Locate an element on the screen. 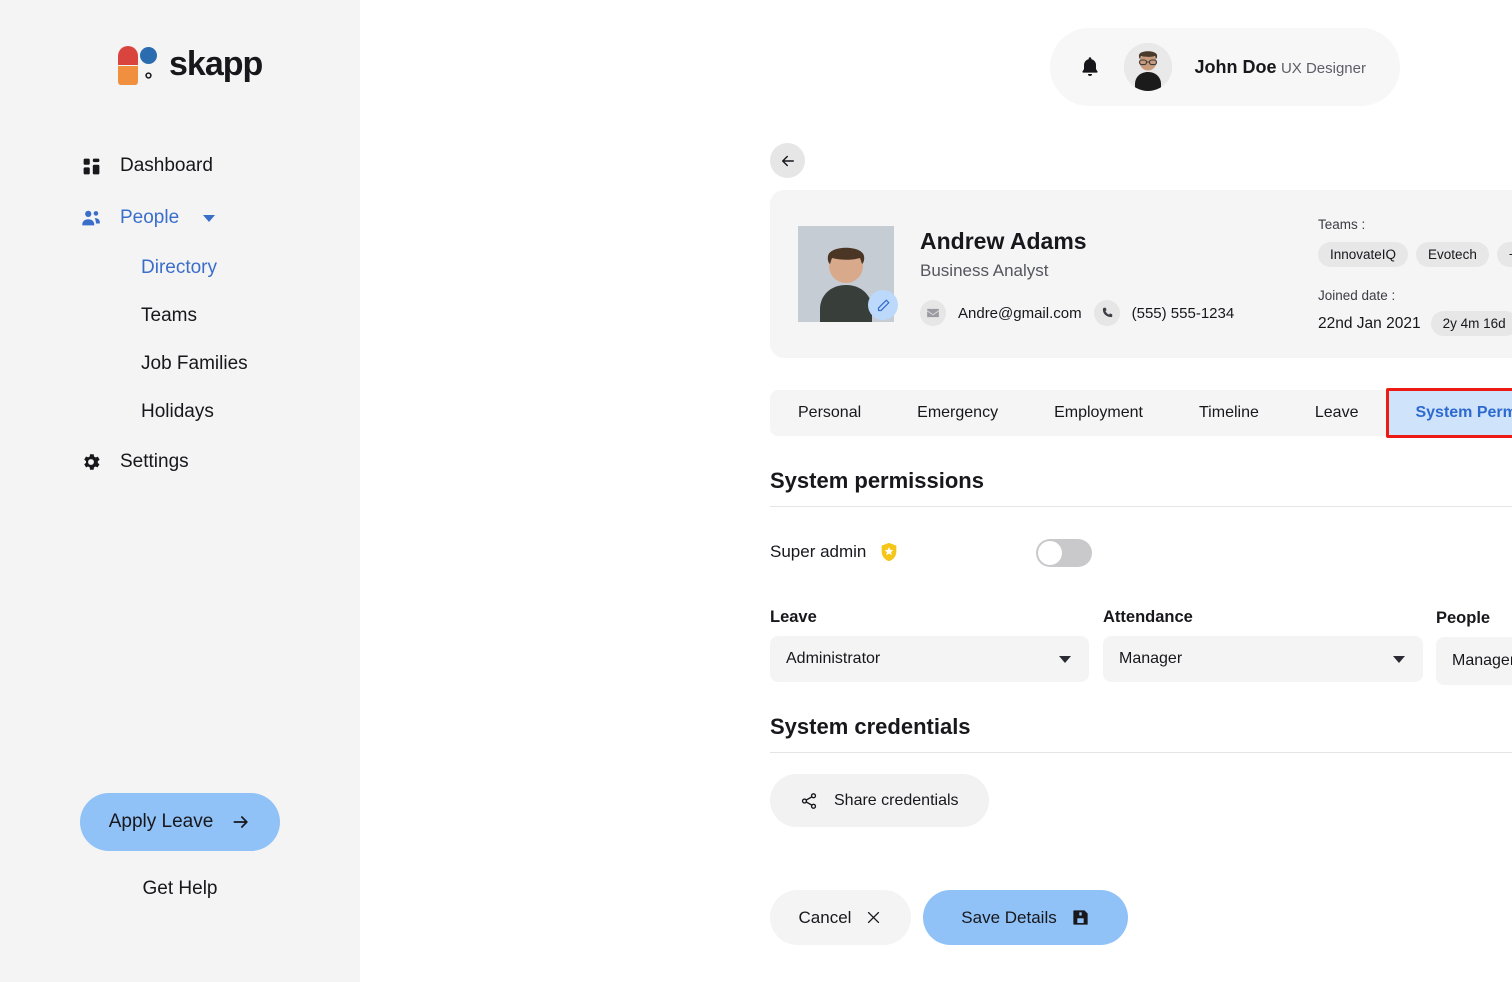 This screenshot has width=1512, height=982. super-admin-label: Super admin is located at coordinates (818, 551).